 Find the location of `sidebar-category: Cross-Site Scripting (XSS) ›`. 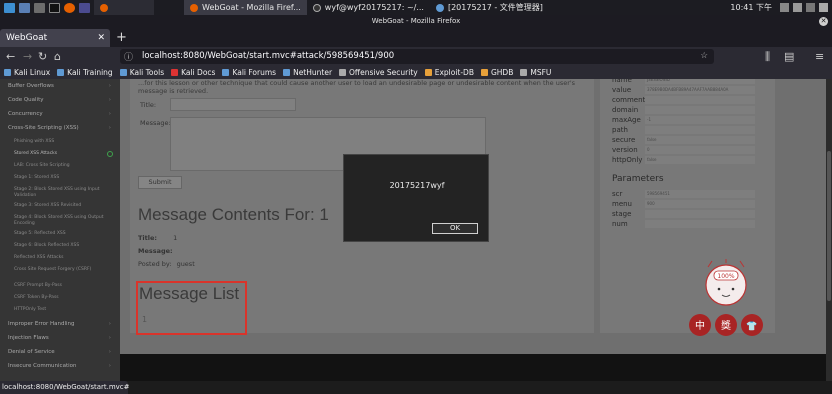

sidebar-category: Cross-Site Scripting (XSS) › is located at coordinates (60, 128).